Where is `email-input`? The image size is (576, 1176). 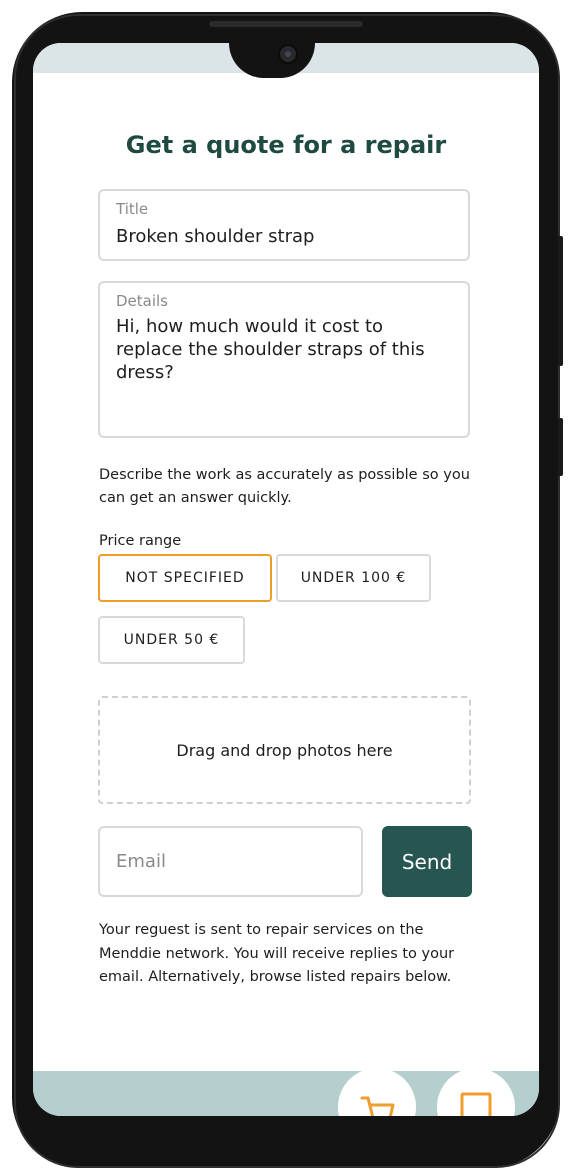 email-input is located at coordinates (230, 861).